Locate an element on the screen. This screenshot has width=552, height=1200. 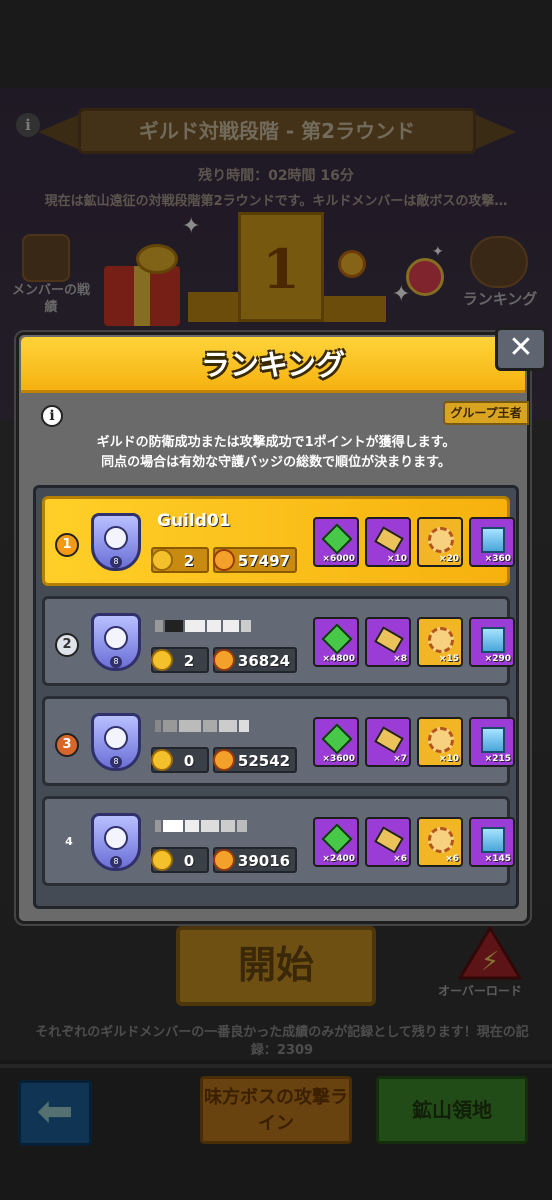
reward-emerald: ×2400 is located at coordinates (336, 842).